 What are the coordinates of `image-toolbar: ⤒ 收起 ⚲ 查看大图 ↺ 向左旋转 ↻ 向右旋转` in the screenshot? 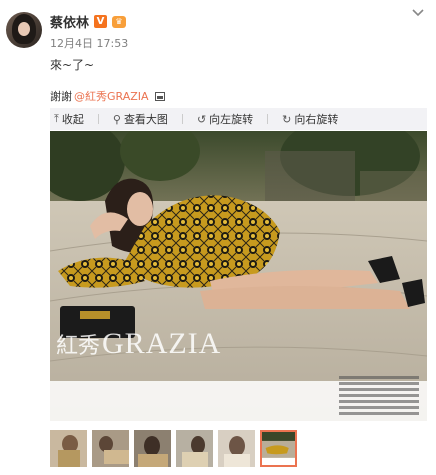 It's located at (238, 119).